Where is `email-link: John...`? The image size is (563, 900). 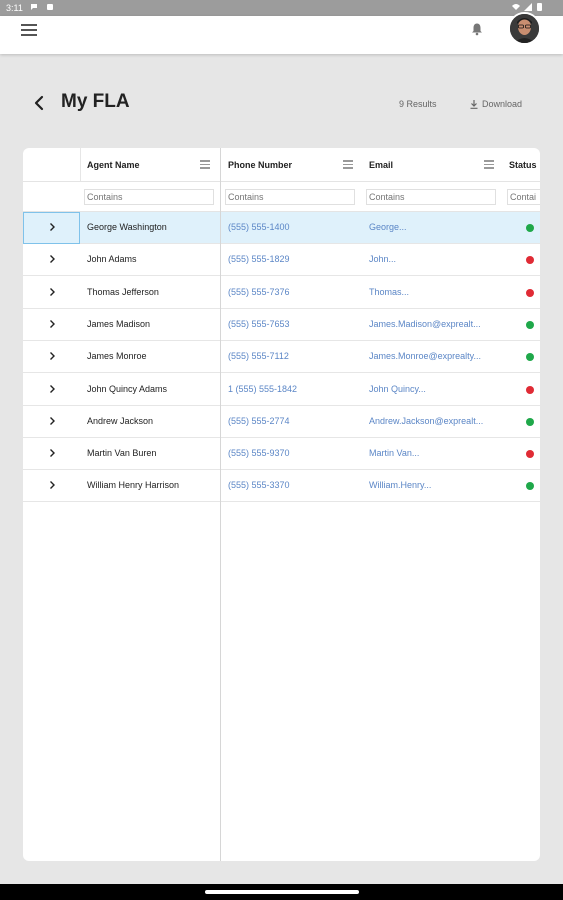
email-link: John... is located at coordinates (434, 259).